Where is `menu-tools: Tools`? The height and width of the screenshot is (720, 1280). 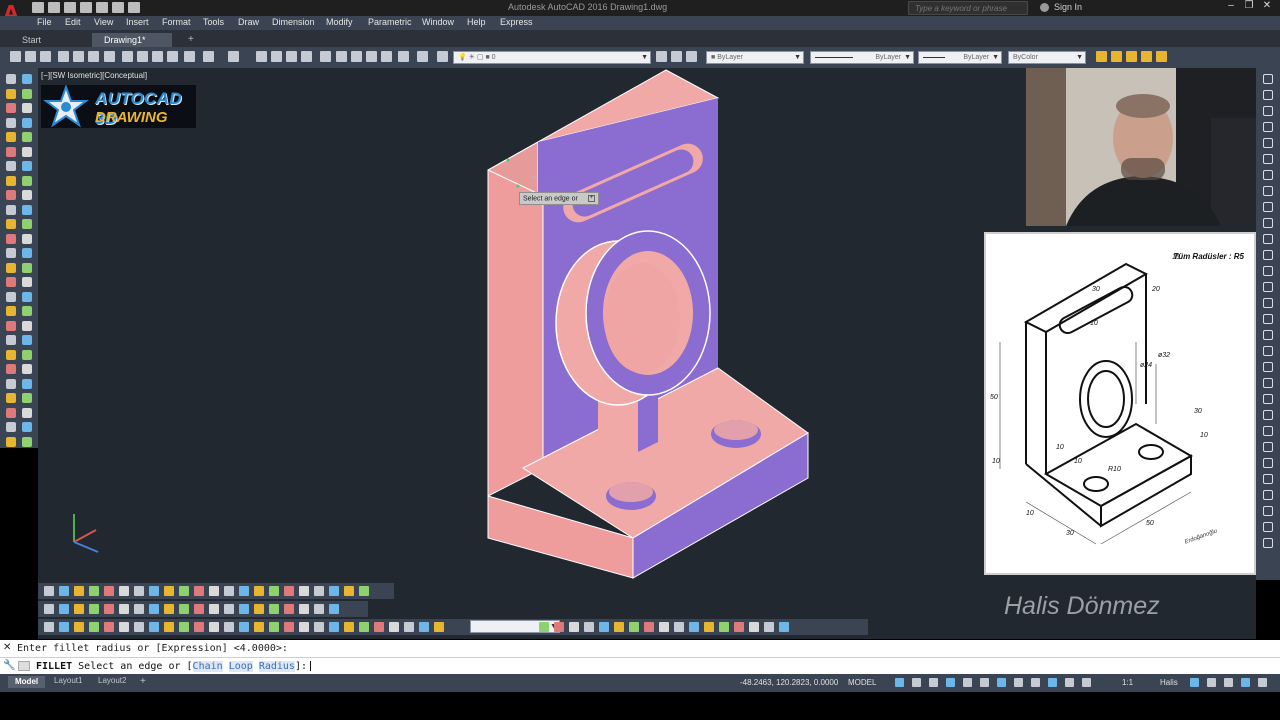
menu-tools: Tools is located at coordinates (213, 22).